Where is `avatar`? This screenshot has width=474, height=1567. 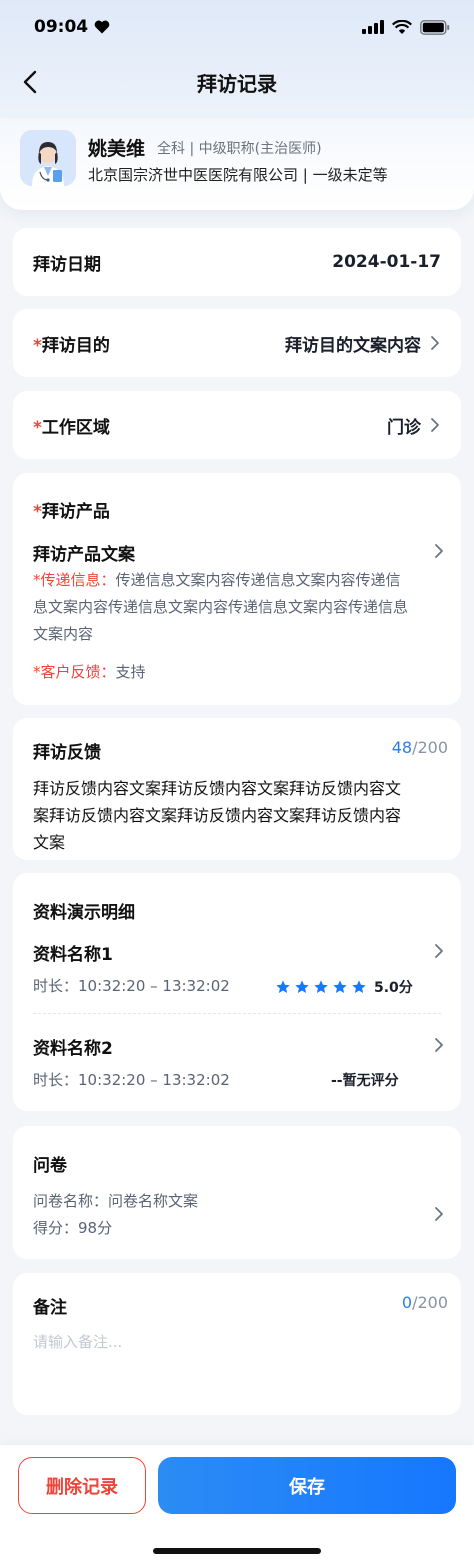
avatar is located at coordinates (48, 158).